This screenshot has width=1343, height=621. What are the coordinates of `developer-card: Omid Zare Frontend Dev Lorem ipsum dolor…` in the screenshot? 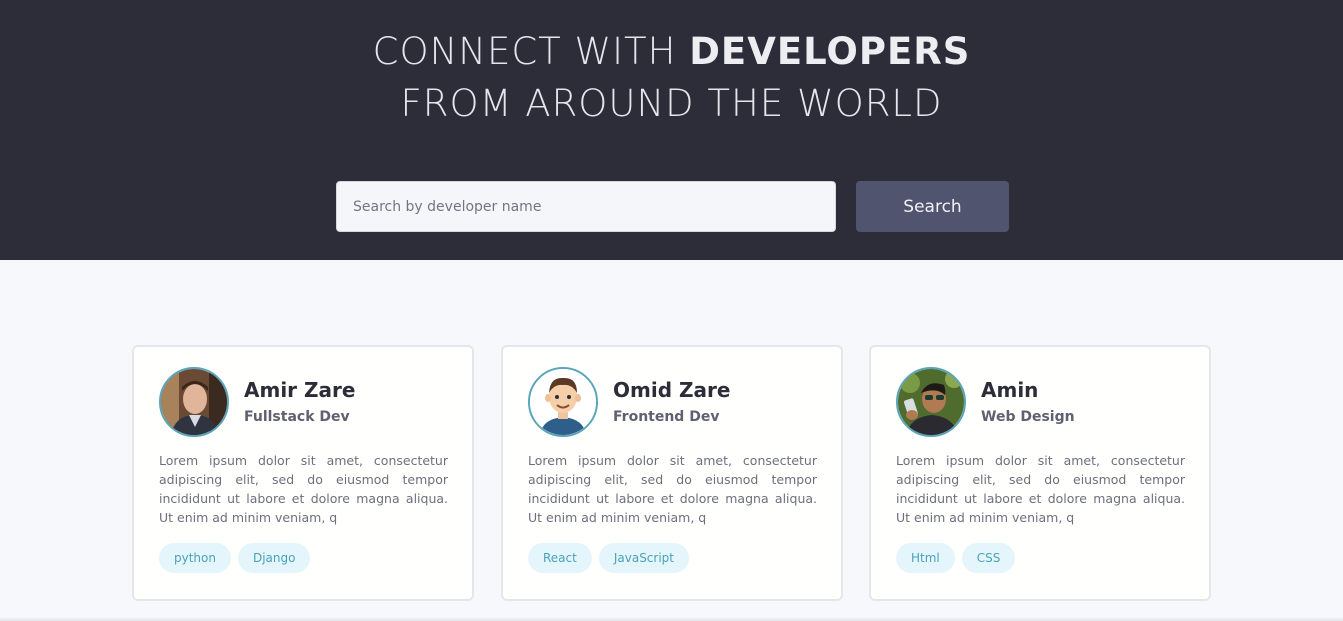 It's located at (672, 473).